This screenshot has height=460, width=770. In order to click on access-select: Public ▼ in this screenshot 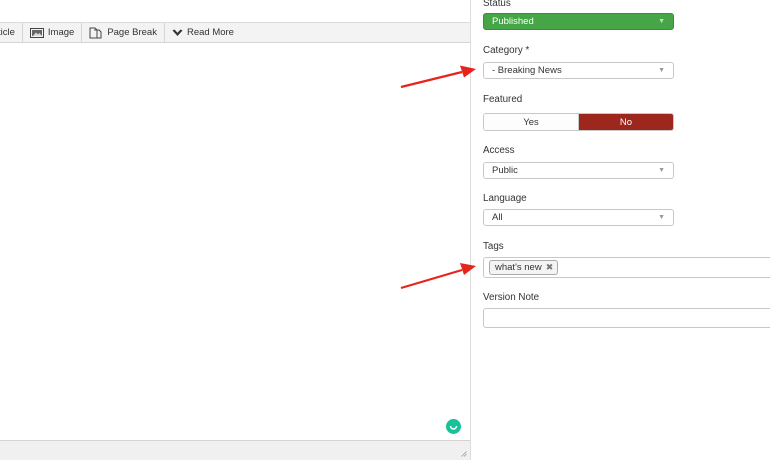, I will do `click(578, 170)`.